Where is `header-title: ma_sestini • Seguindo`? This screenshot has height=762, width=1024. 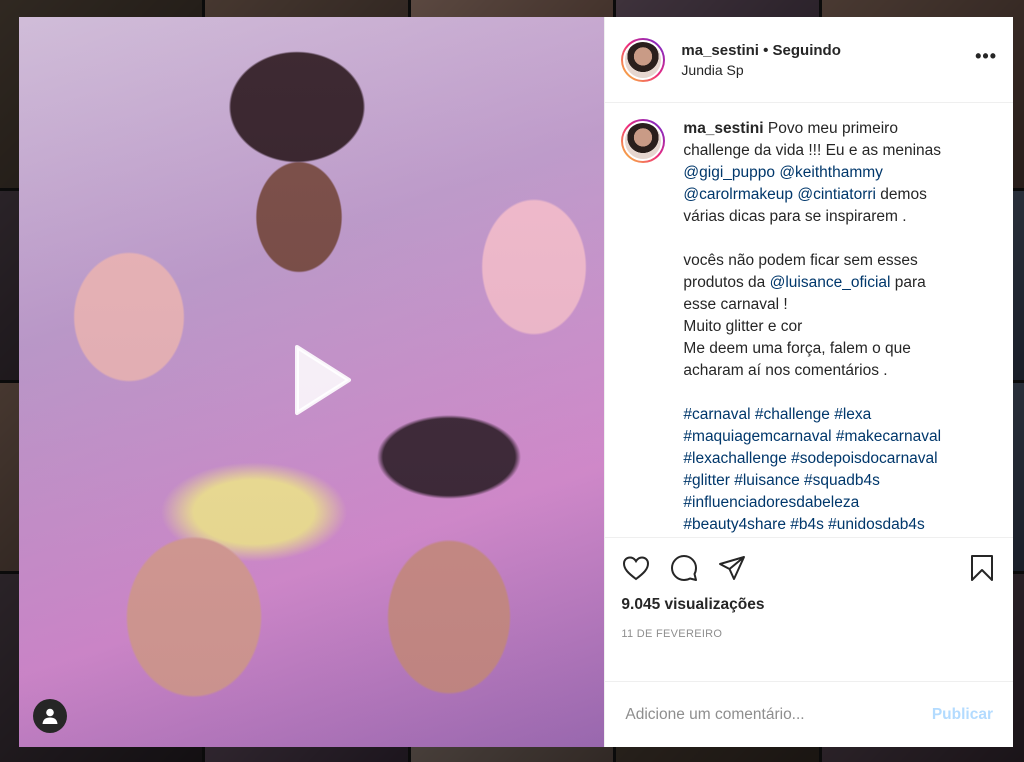 header-title: ma_sestini • Seguindo is located at coordinates (828, 50).